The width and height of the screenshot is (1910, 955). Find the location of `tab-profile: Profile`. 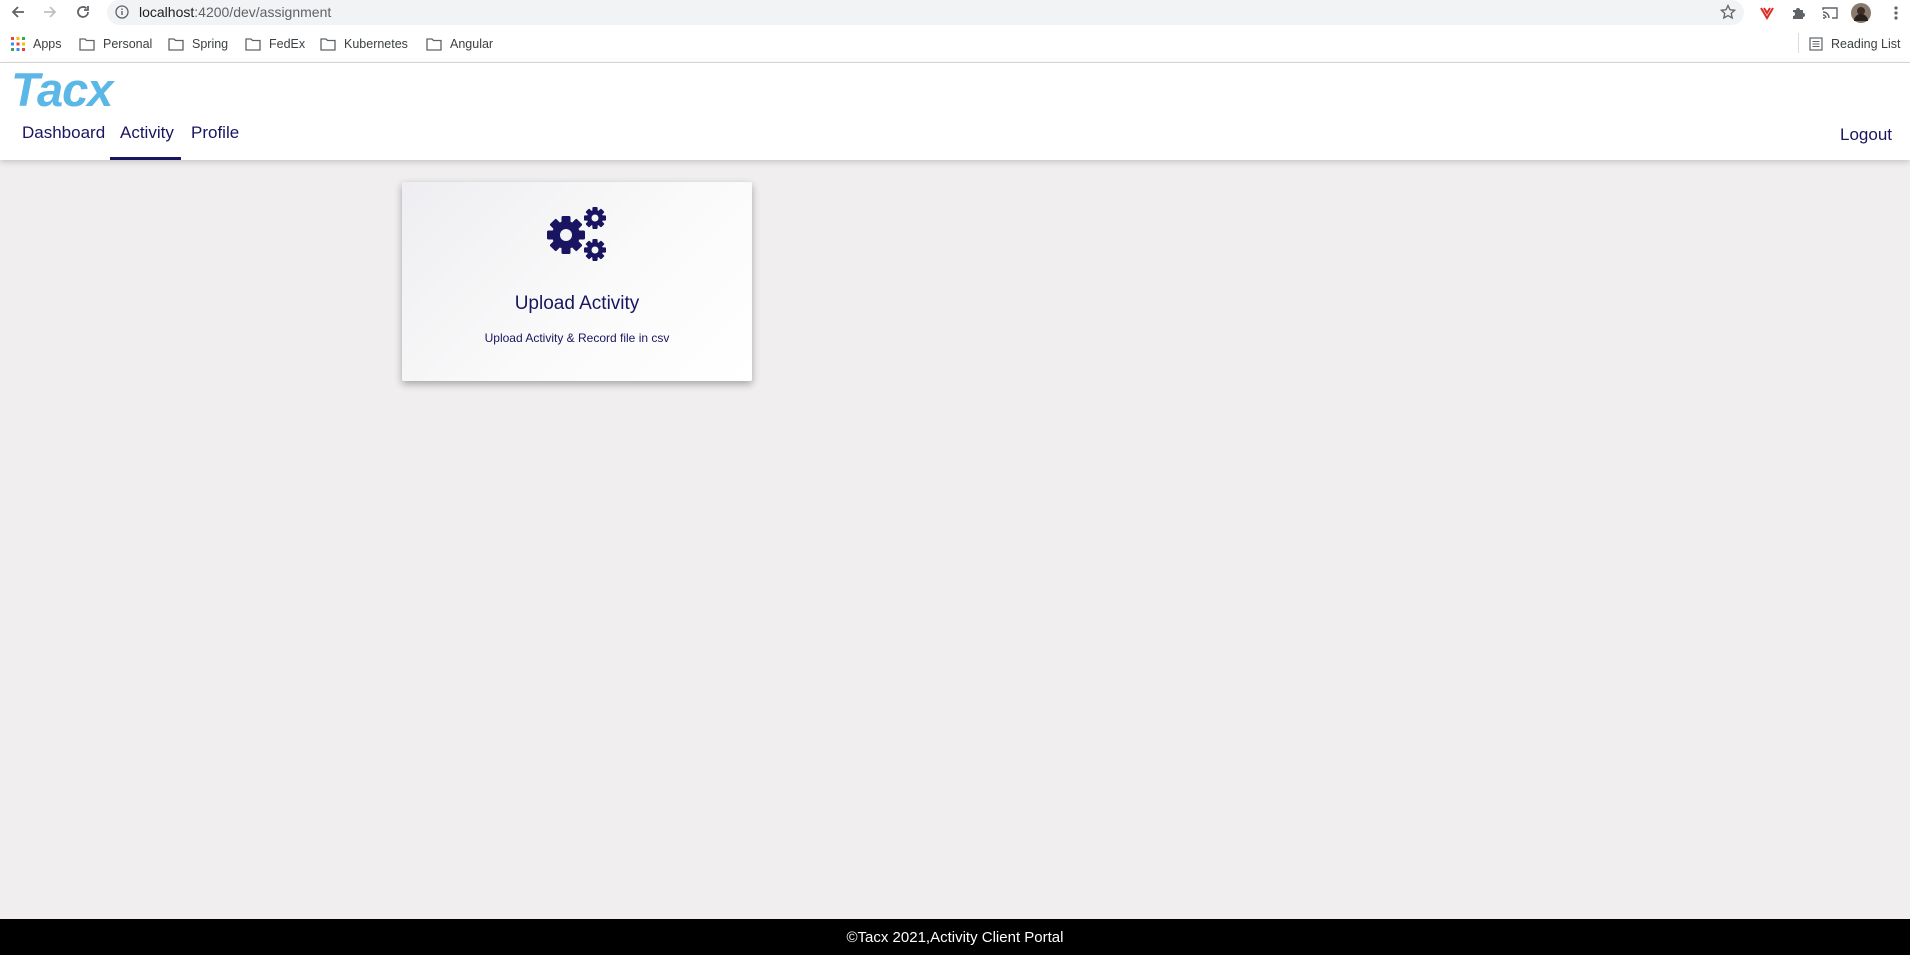

tab-profile: Profile is located at coordinates (215, 133).